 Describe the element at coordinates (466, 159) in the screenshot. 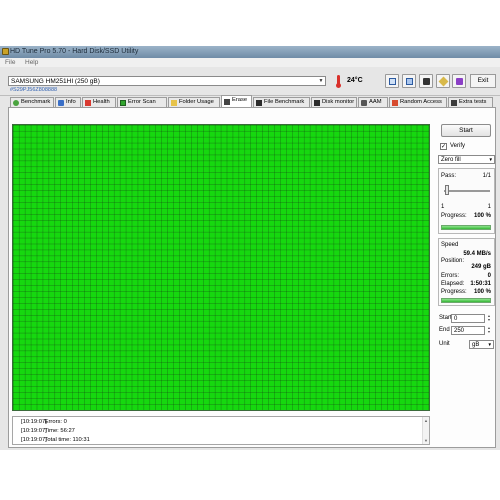

I see `erase-method-select: Zero fill ▼` at that location.